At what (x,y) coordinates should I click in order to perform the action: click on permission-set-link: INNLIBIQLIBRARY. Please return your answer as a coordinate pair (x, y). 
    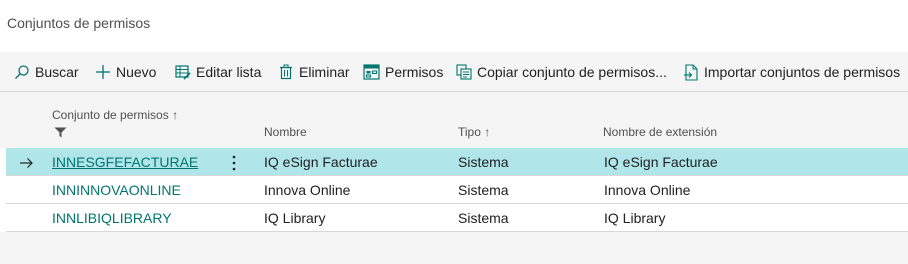
    Looking at the image, I should click on (112, 218).